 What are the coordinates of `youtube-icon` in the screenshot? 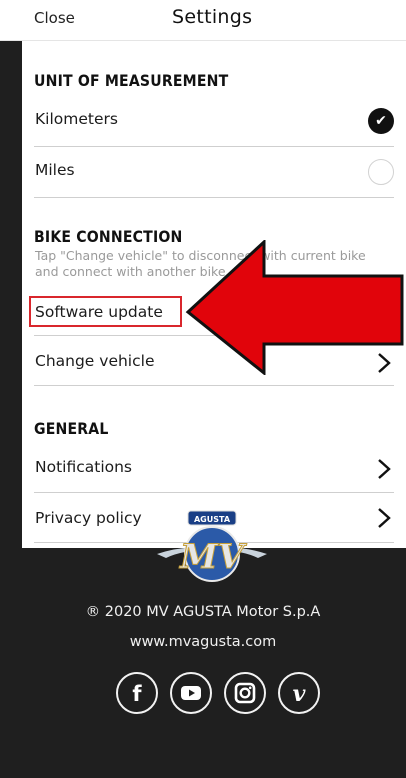 It's located at (191, 693).